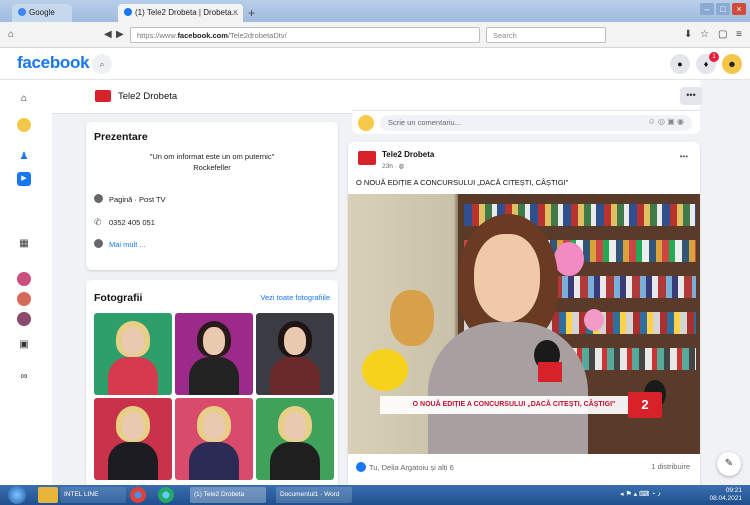 The height and width of the screenshot is (505, 750). I want to click on tab-label: Google, so click(42, 12).